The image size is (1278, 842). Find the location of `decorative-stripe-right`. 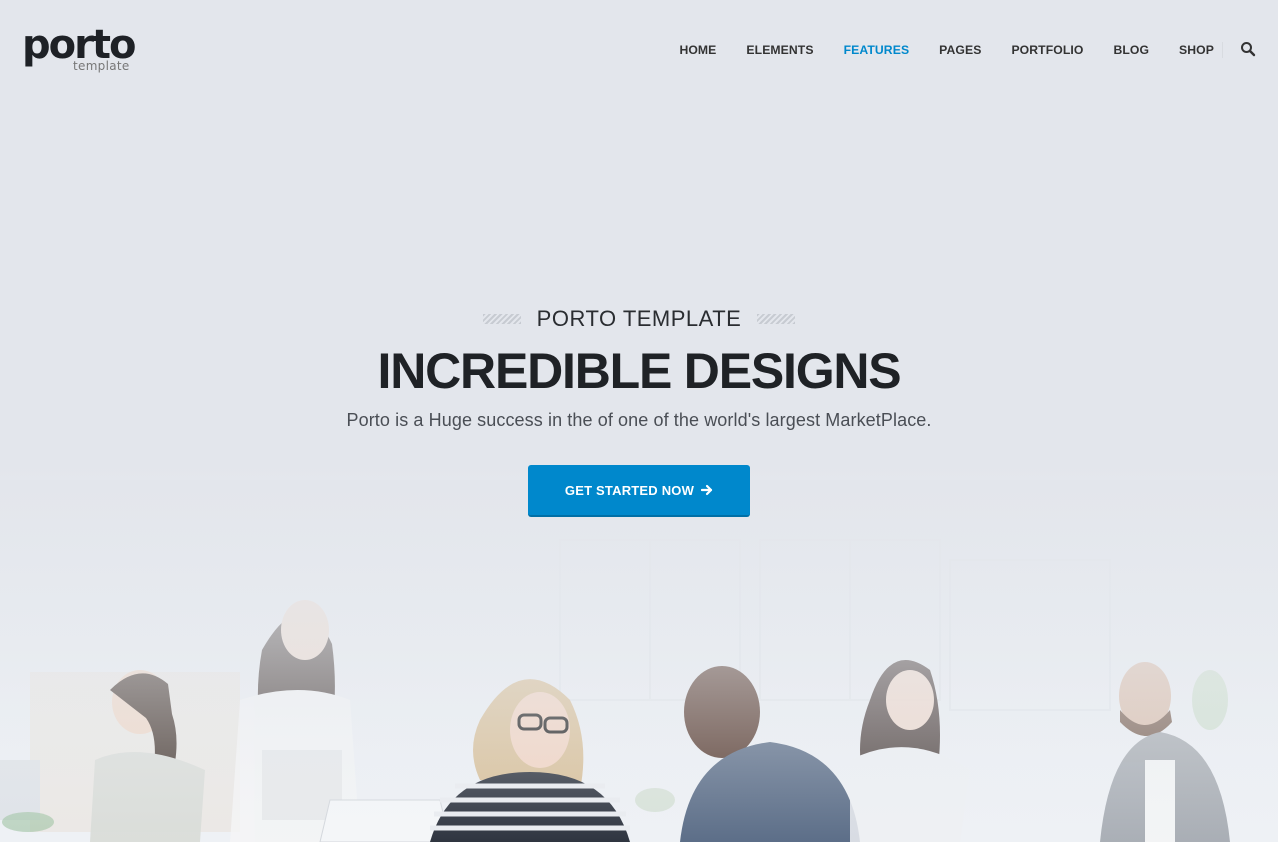

decorative-stripe-right is located at coordinates (776, 319).